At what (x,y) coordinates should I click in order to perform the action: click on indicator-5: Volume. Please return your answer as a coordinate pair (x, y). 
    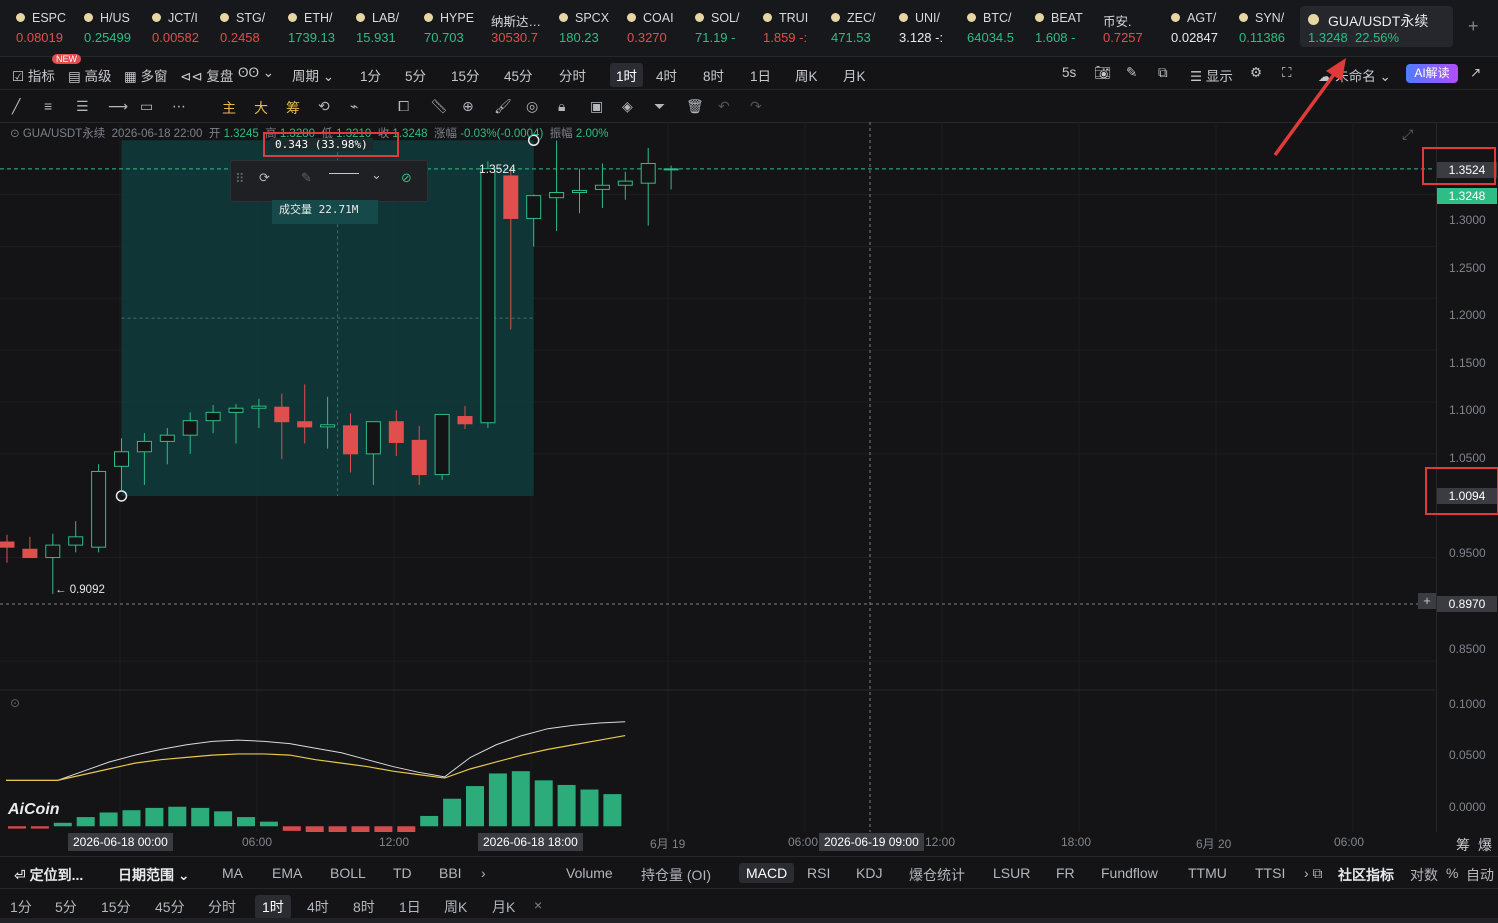
    Looking at the image, I should click on (589, 873).